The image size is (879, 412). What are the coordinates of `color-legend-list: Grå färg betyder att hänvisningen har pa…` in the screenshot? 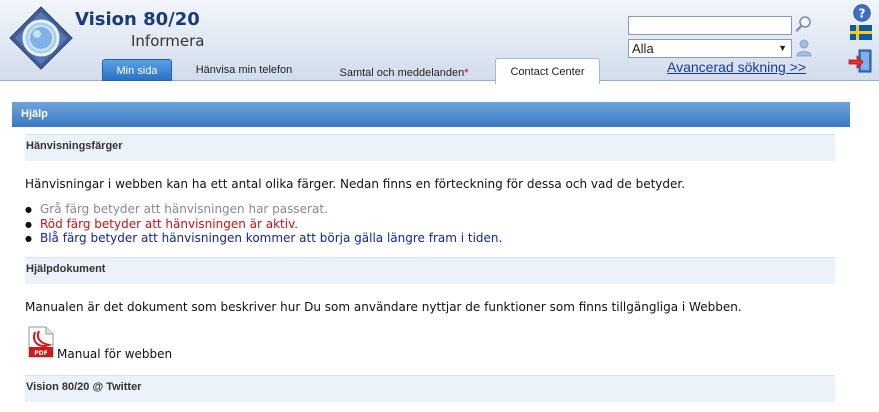 It's located at (263, 224).